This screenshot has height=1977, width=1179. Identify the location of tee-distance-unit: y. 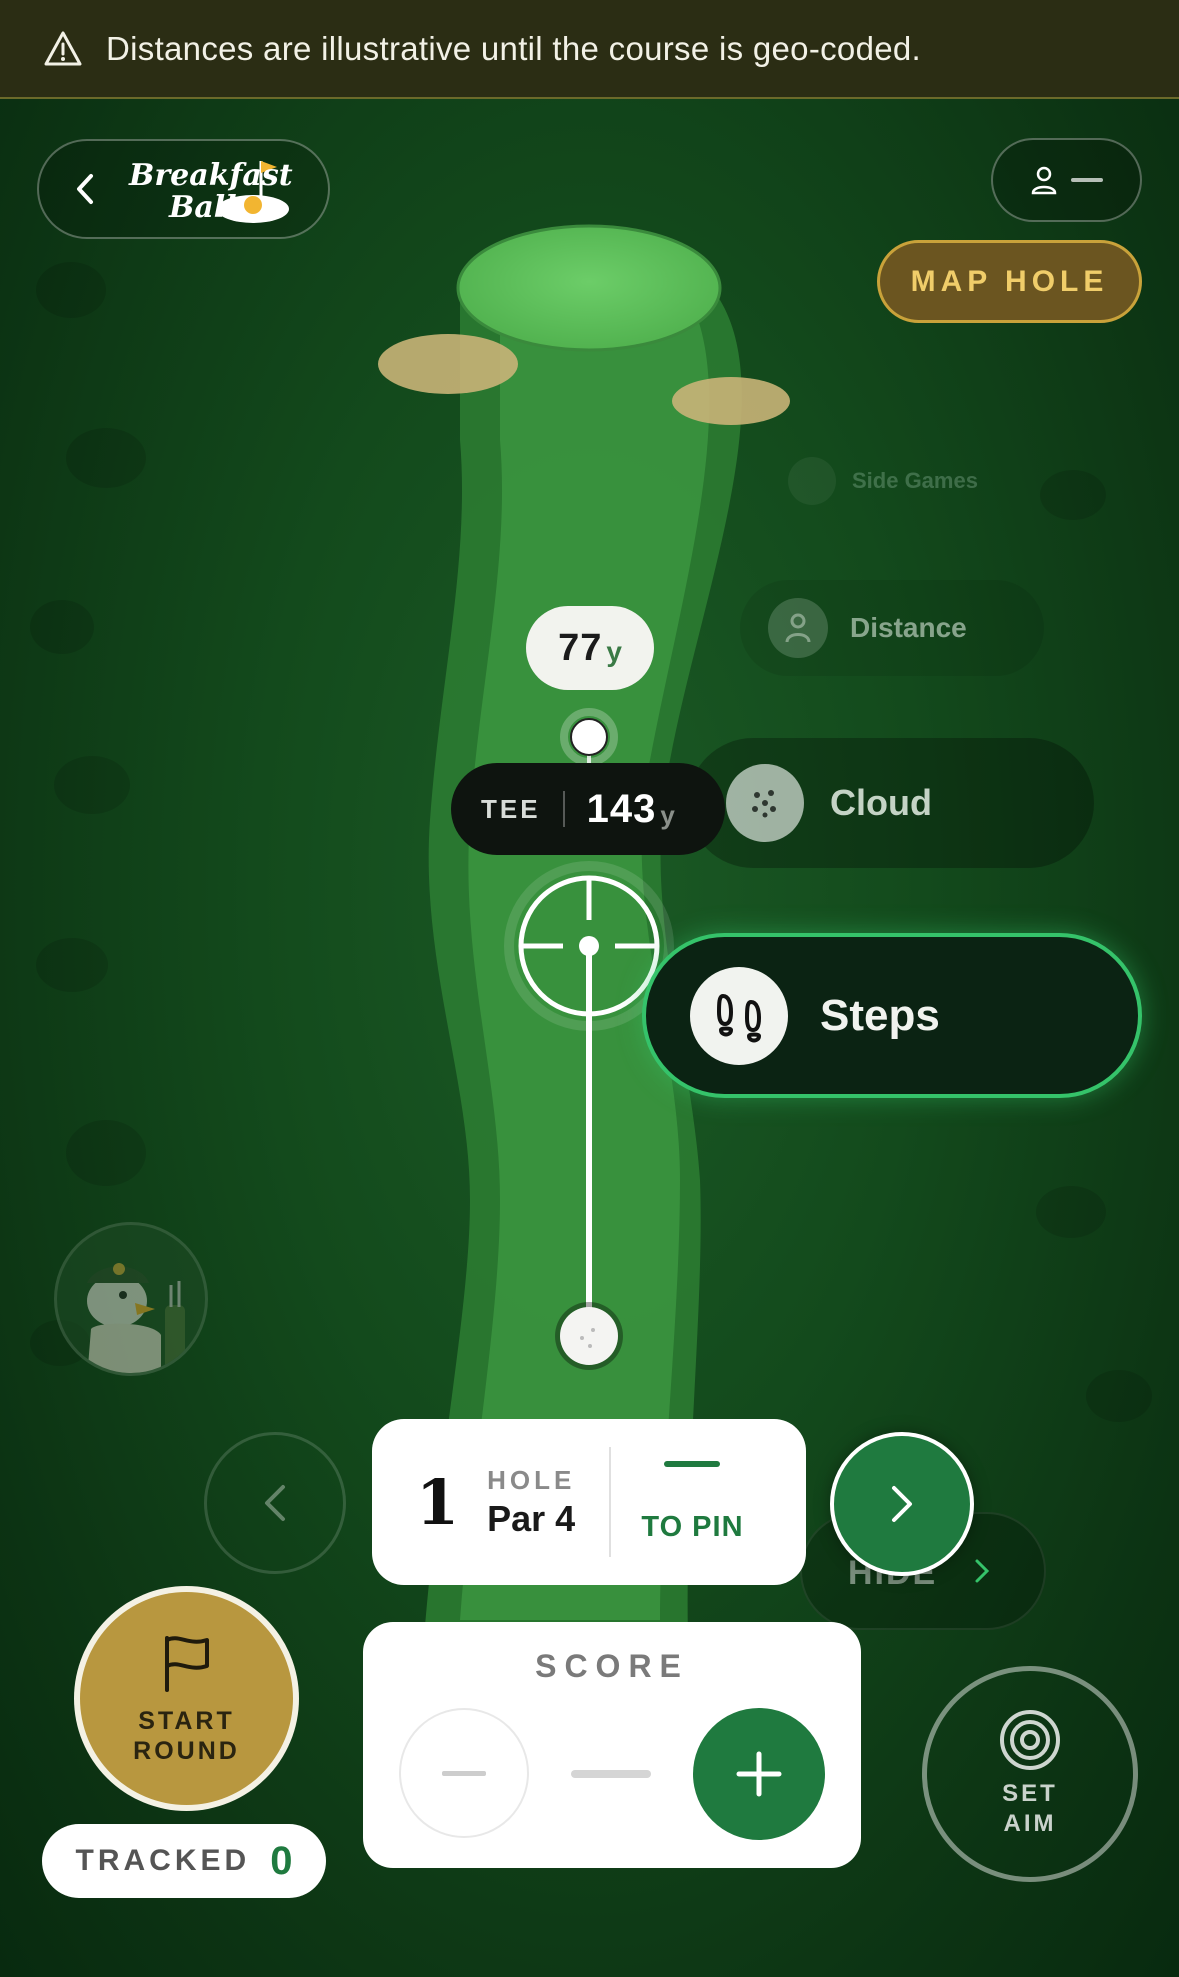
(667, 814).